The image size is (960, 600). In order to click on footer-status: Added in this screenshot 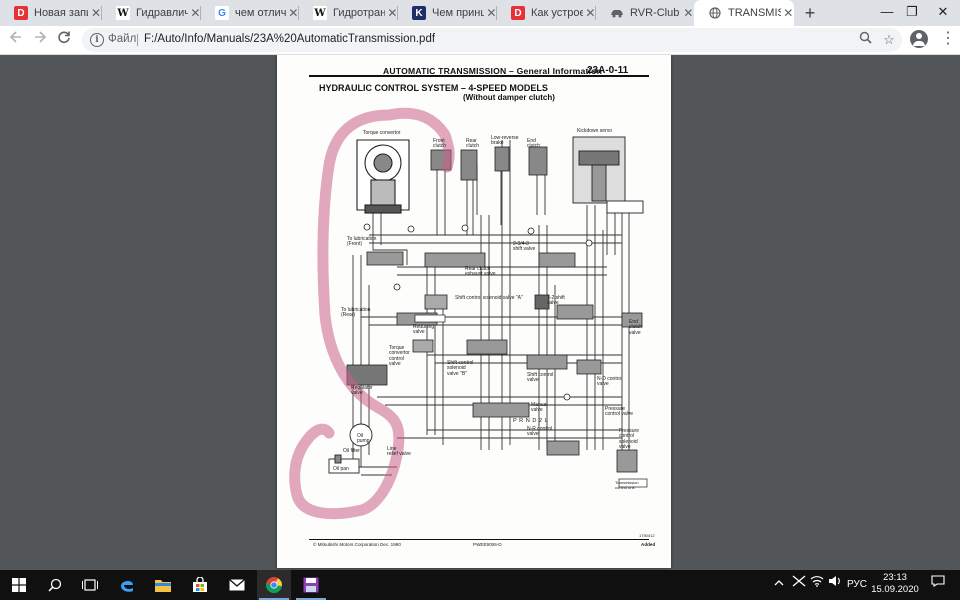, I will do `click(648, 544)`.